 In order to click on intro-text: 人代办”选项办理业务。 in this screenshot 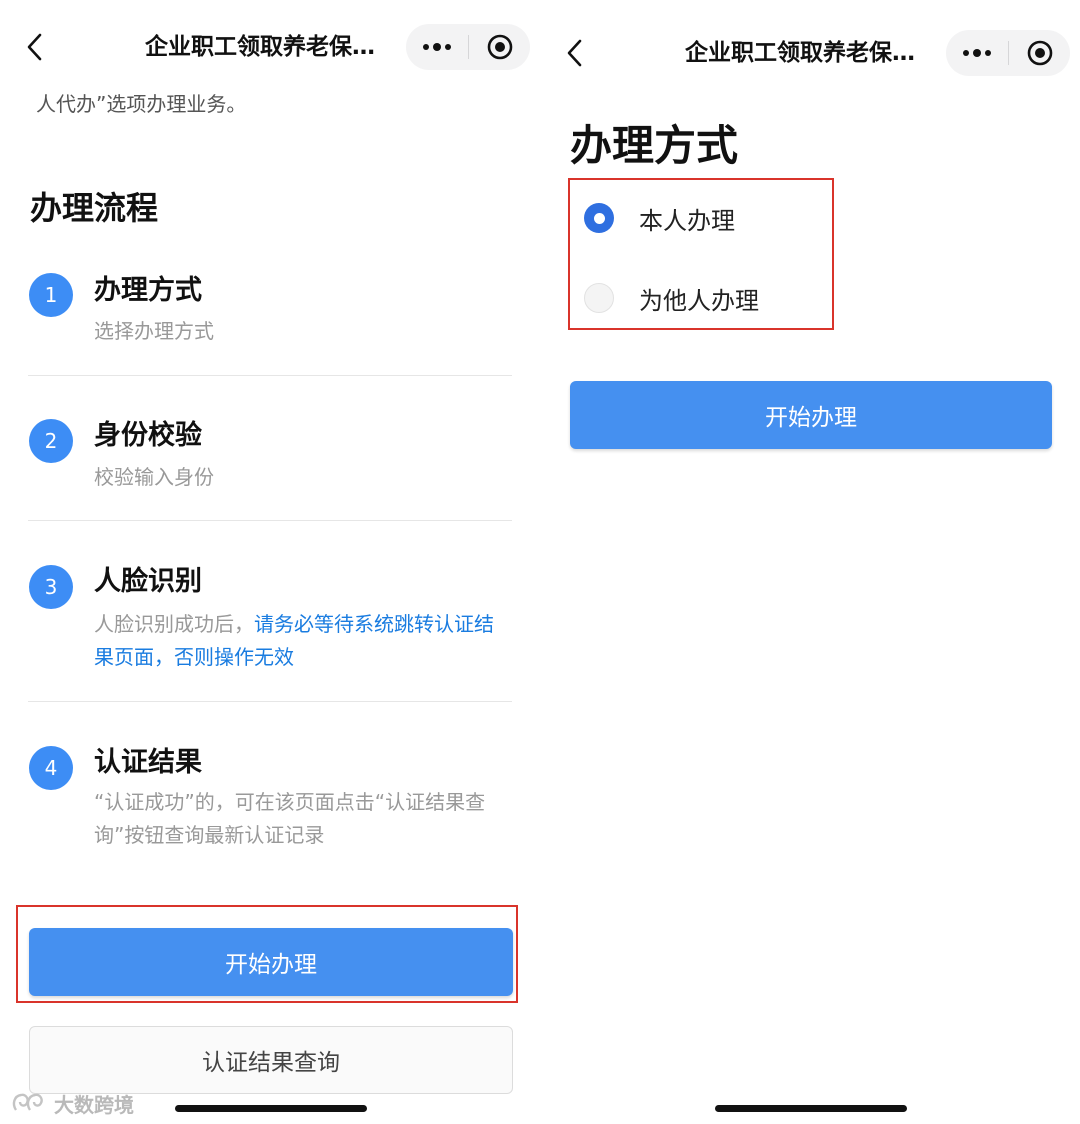, I will do `click(141, 104)`.